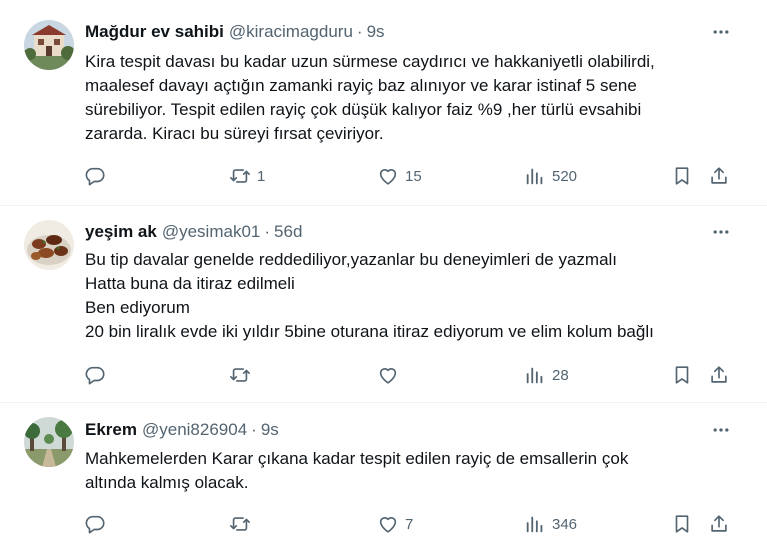  Describe the element at coordinates (190, 283) in the screenshot. I see `tweet-text-line: Hatta buna da itiraz edilmeli` at that location.